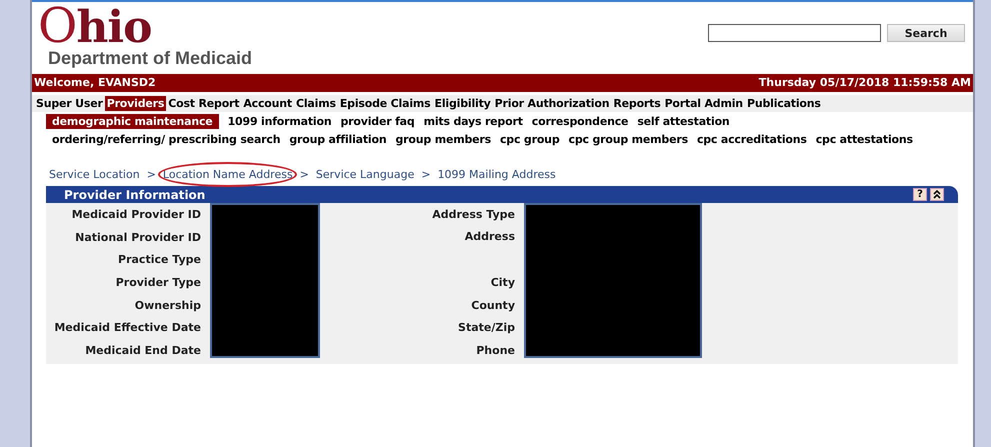  Describe the element at coordinates (794, 33) in the screenshot. I see `search-field` at that location.